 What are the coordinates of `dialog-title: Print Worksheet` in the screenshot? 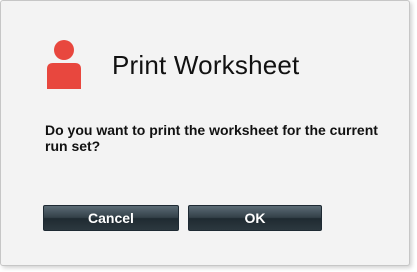 It's located at (206, 64).